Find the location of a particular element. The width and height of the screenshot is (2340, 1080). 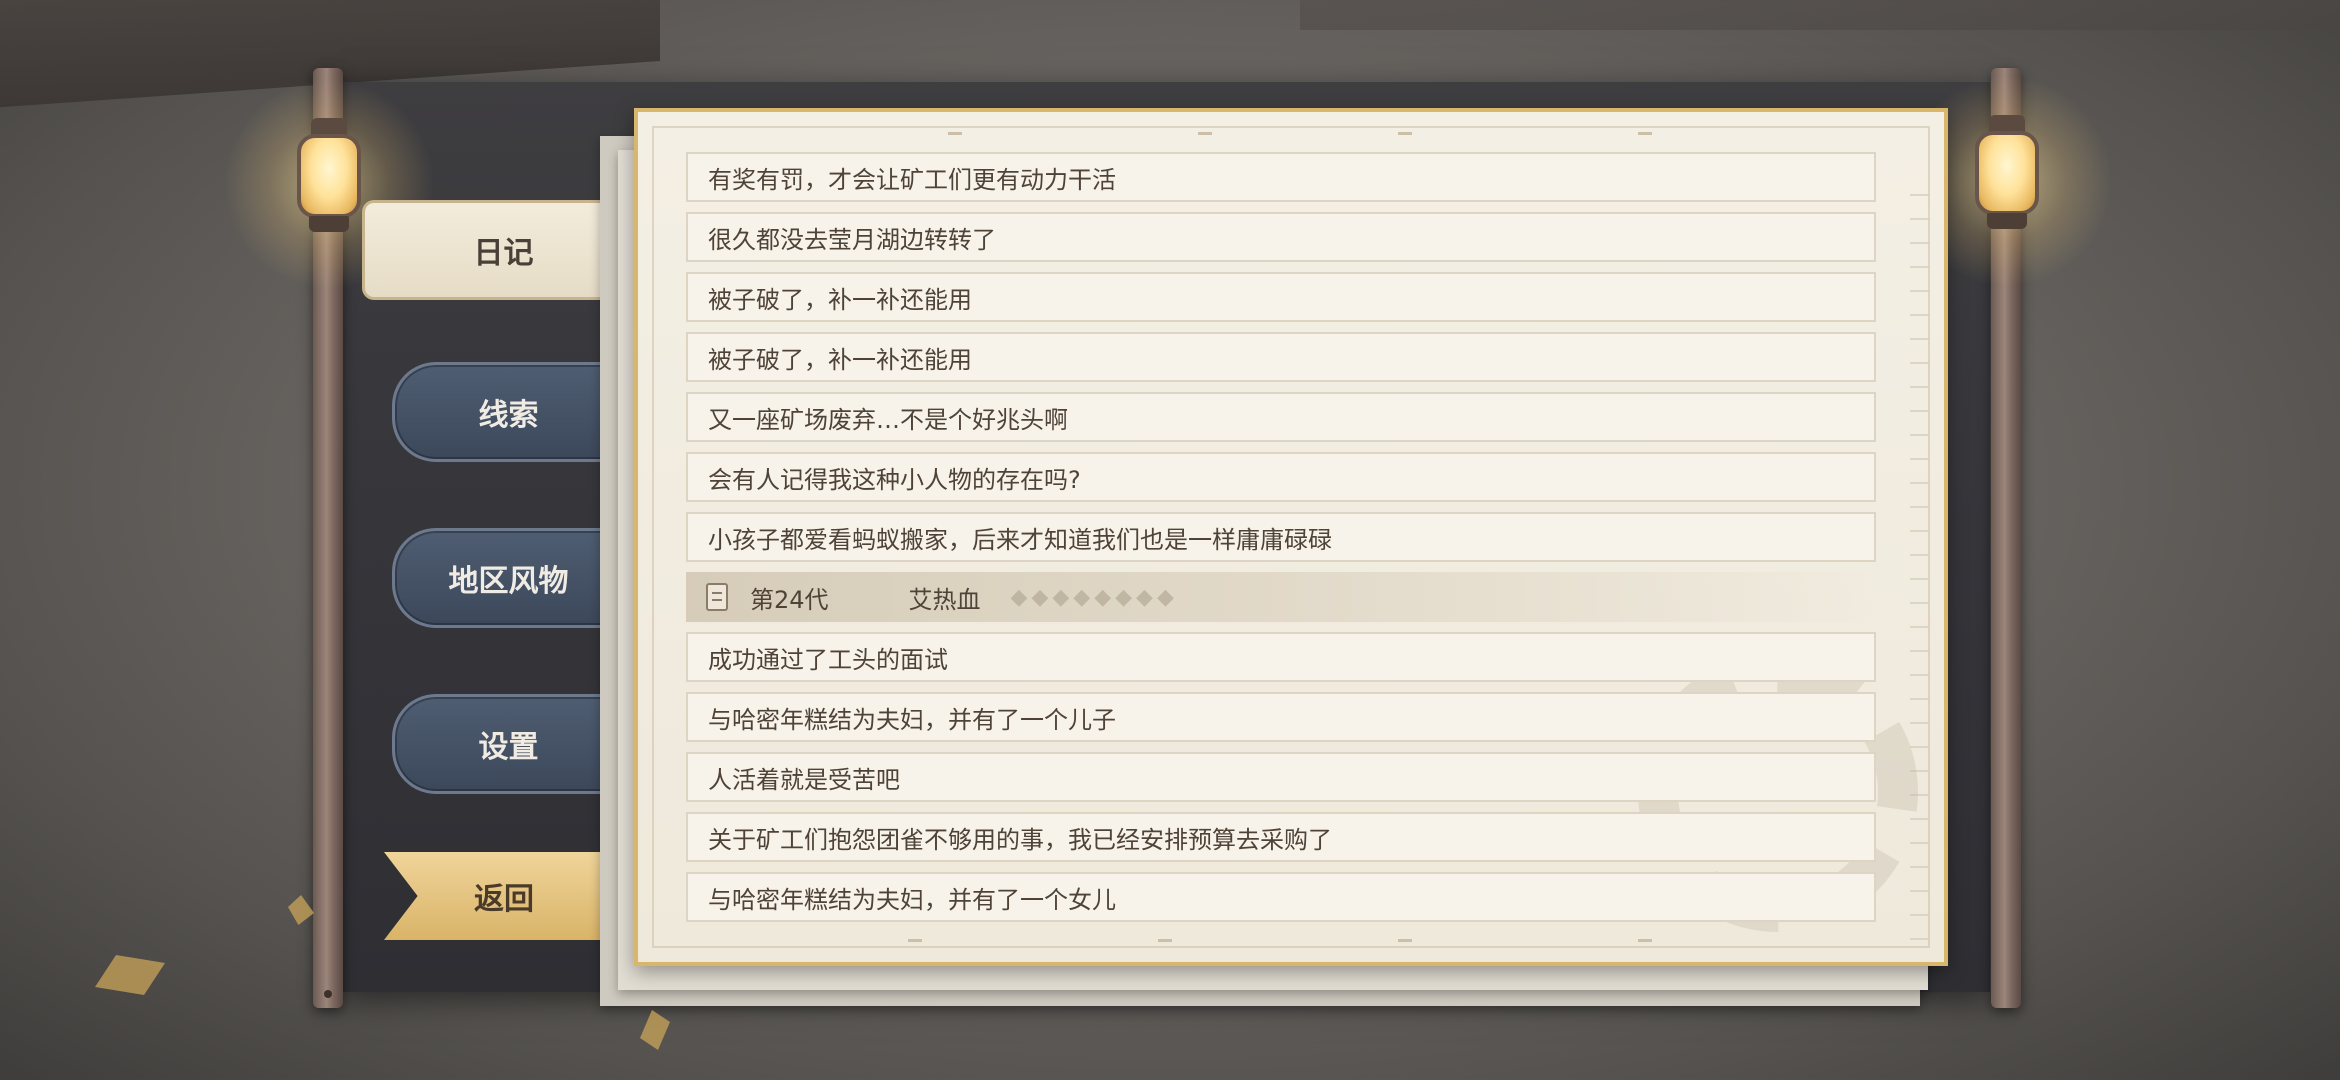

diary-entry-text: 人活着就是受苦吧 is located at coordinates (804, 779).